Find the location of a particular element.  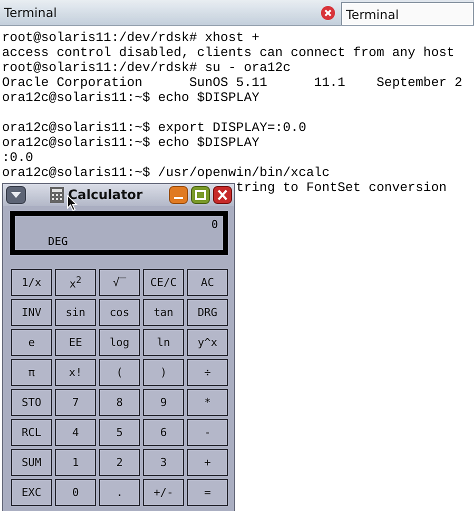

calculator-key: EXC is located at coordinates (31, 492).